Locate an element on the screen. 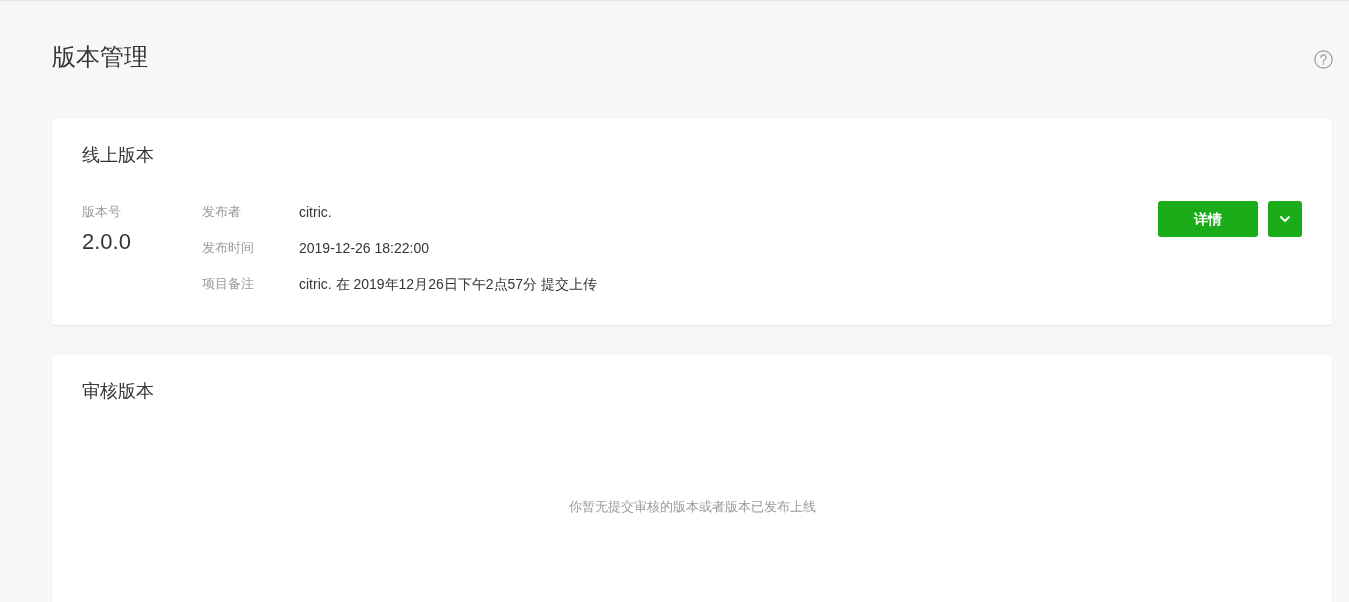  field-label: 项目备注 is located at coordinates (228, 284).